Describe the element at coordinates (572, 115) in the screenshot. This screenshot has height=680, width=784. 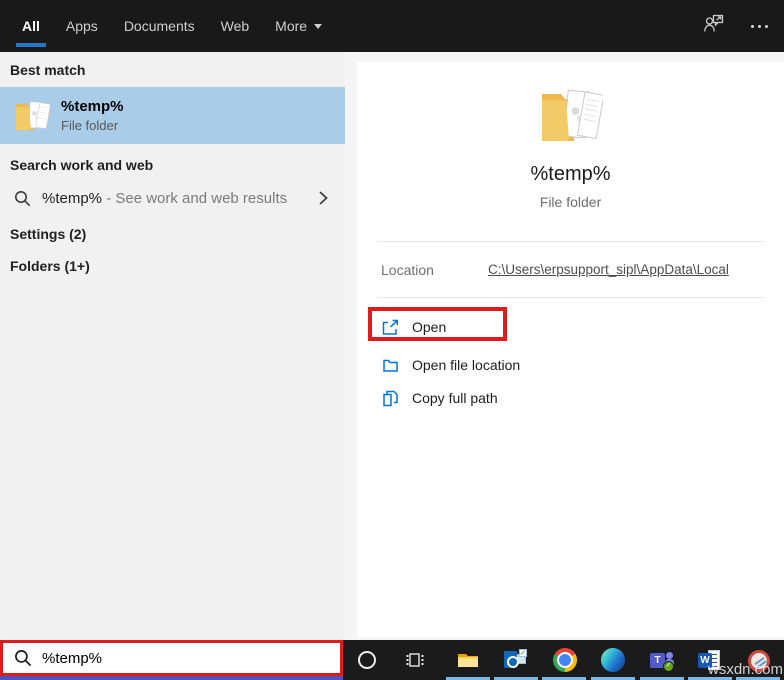
I see `folder-icon-large` at that location.